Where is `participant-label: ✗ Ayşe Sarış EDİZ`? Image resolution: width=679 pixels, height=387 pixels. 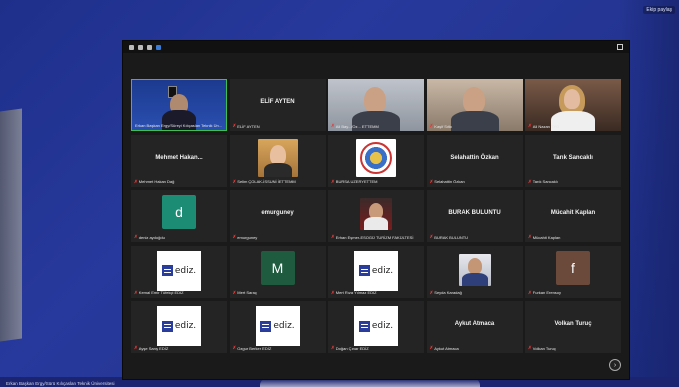
participant-label: ✗ Ayşe Sarış EDİZ is located at coordinates (151, 348).